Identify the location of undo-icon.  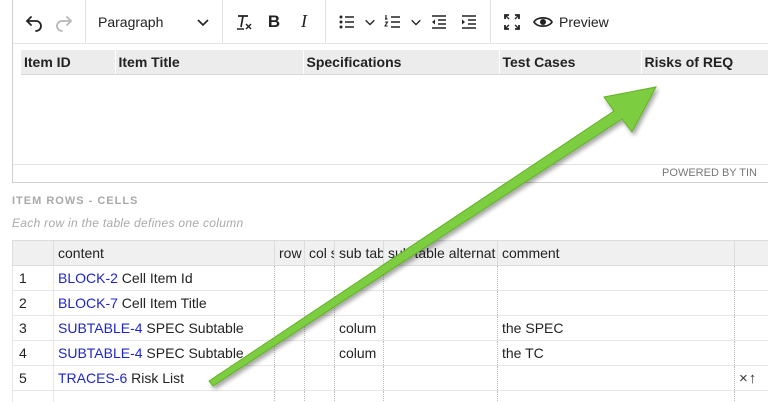
(34, 23).